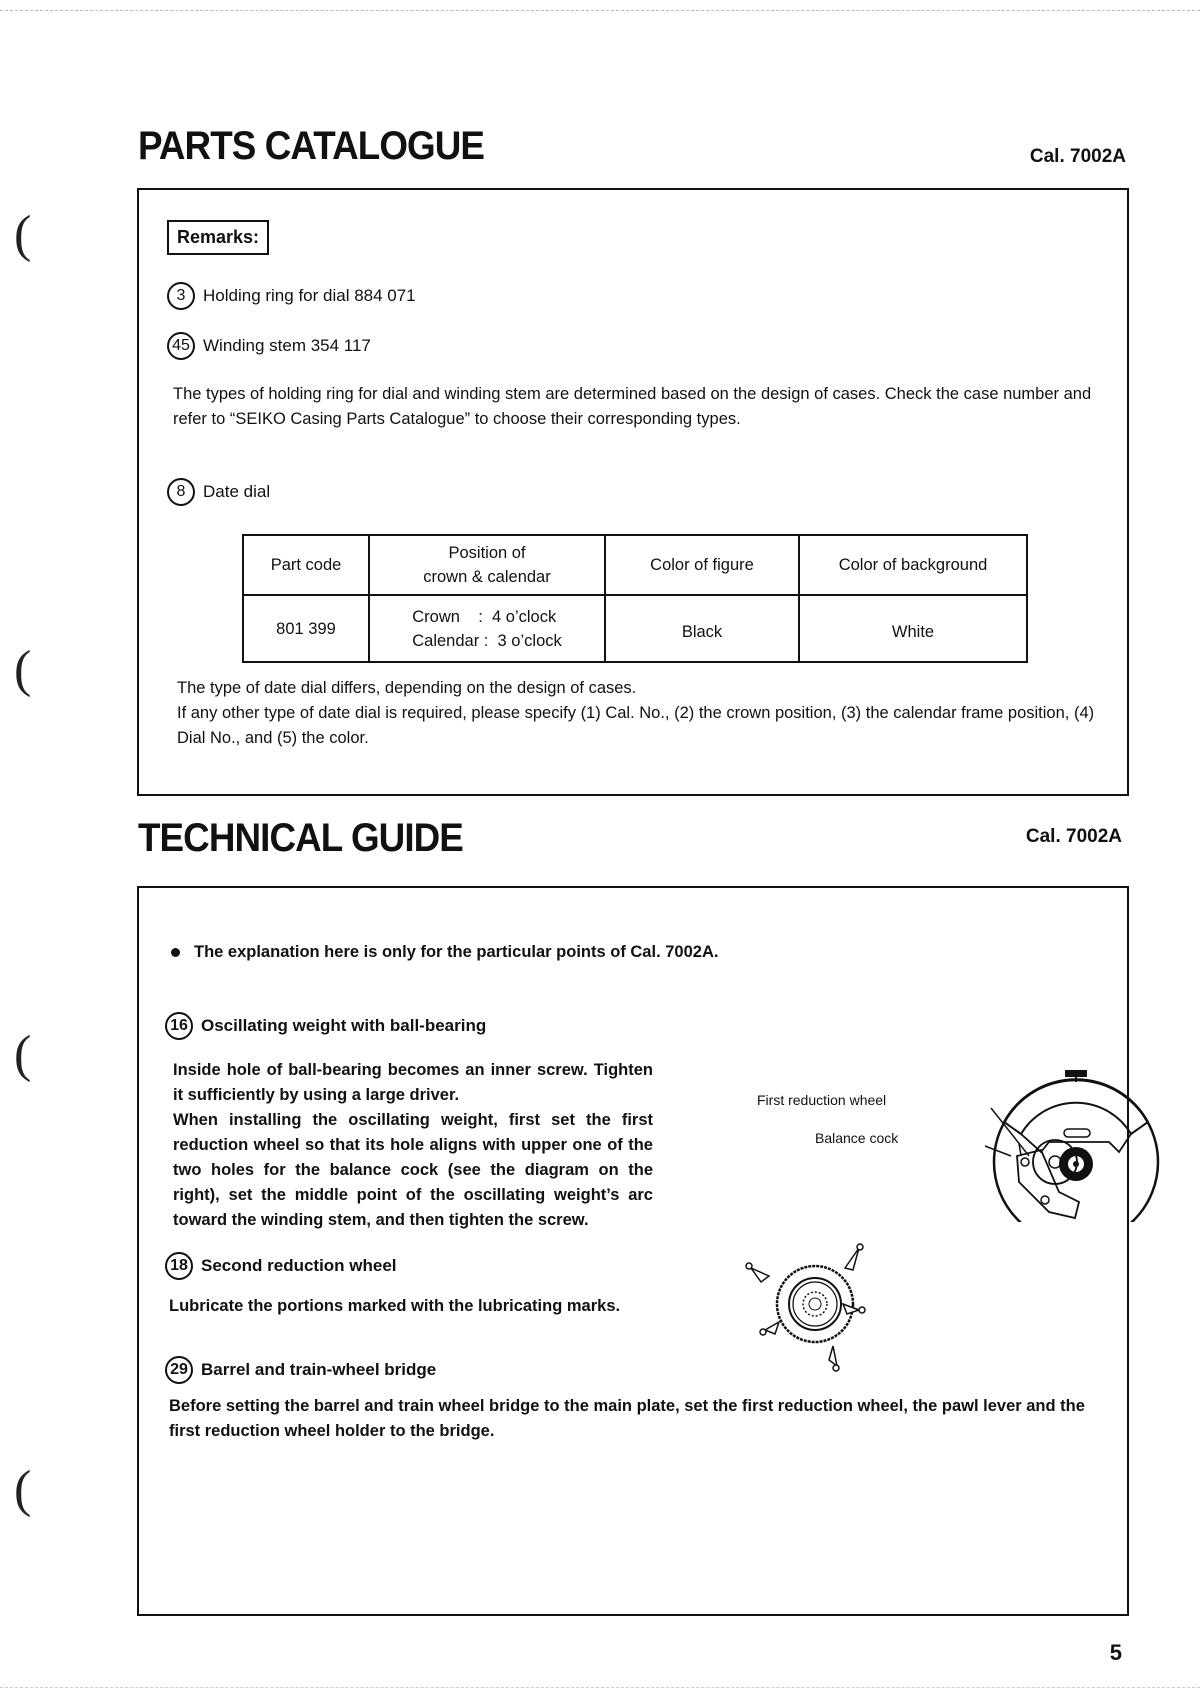 The height and width of the screenshot is (1694, 1200). What do you see at coordinates (913, 628) in the screenshot?
I see `background-color-cell: White` at bounding box center [913, 628].